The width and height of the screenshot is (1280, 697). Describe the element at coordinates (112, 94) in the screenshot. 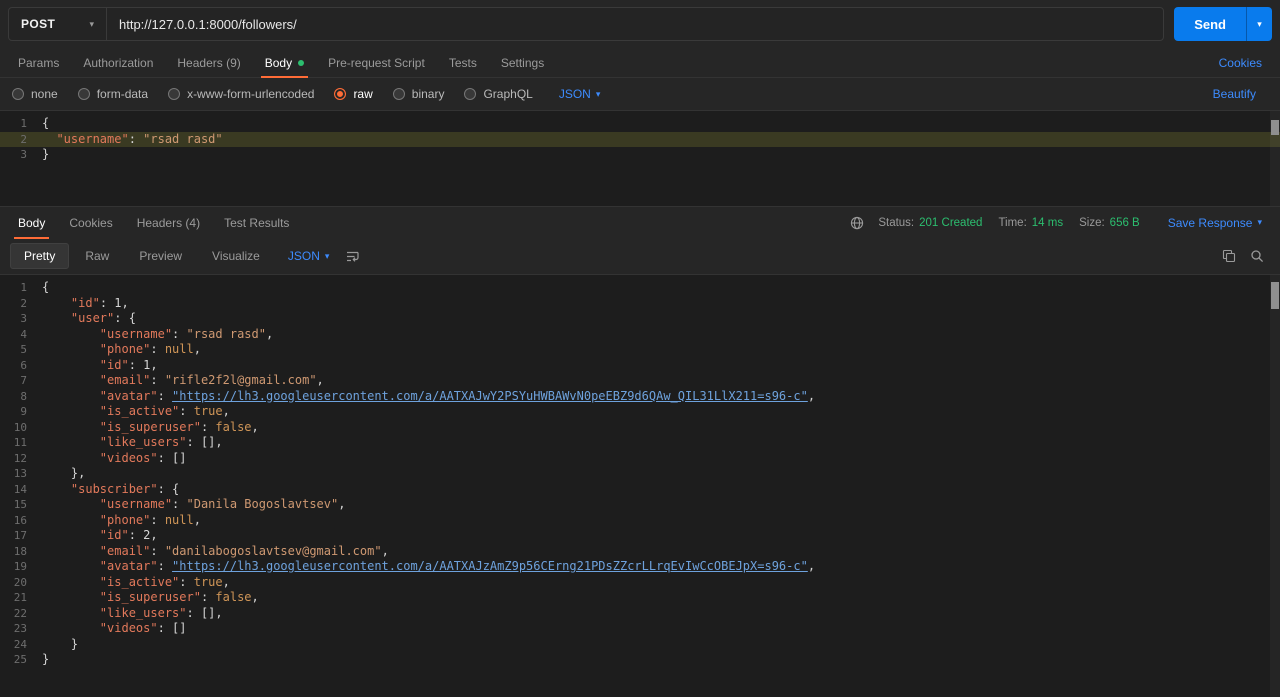

I see `body-mode-form-data: form-data` at that location.